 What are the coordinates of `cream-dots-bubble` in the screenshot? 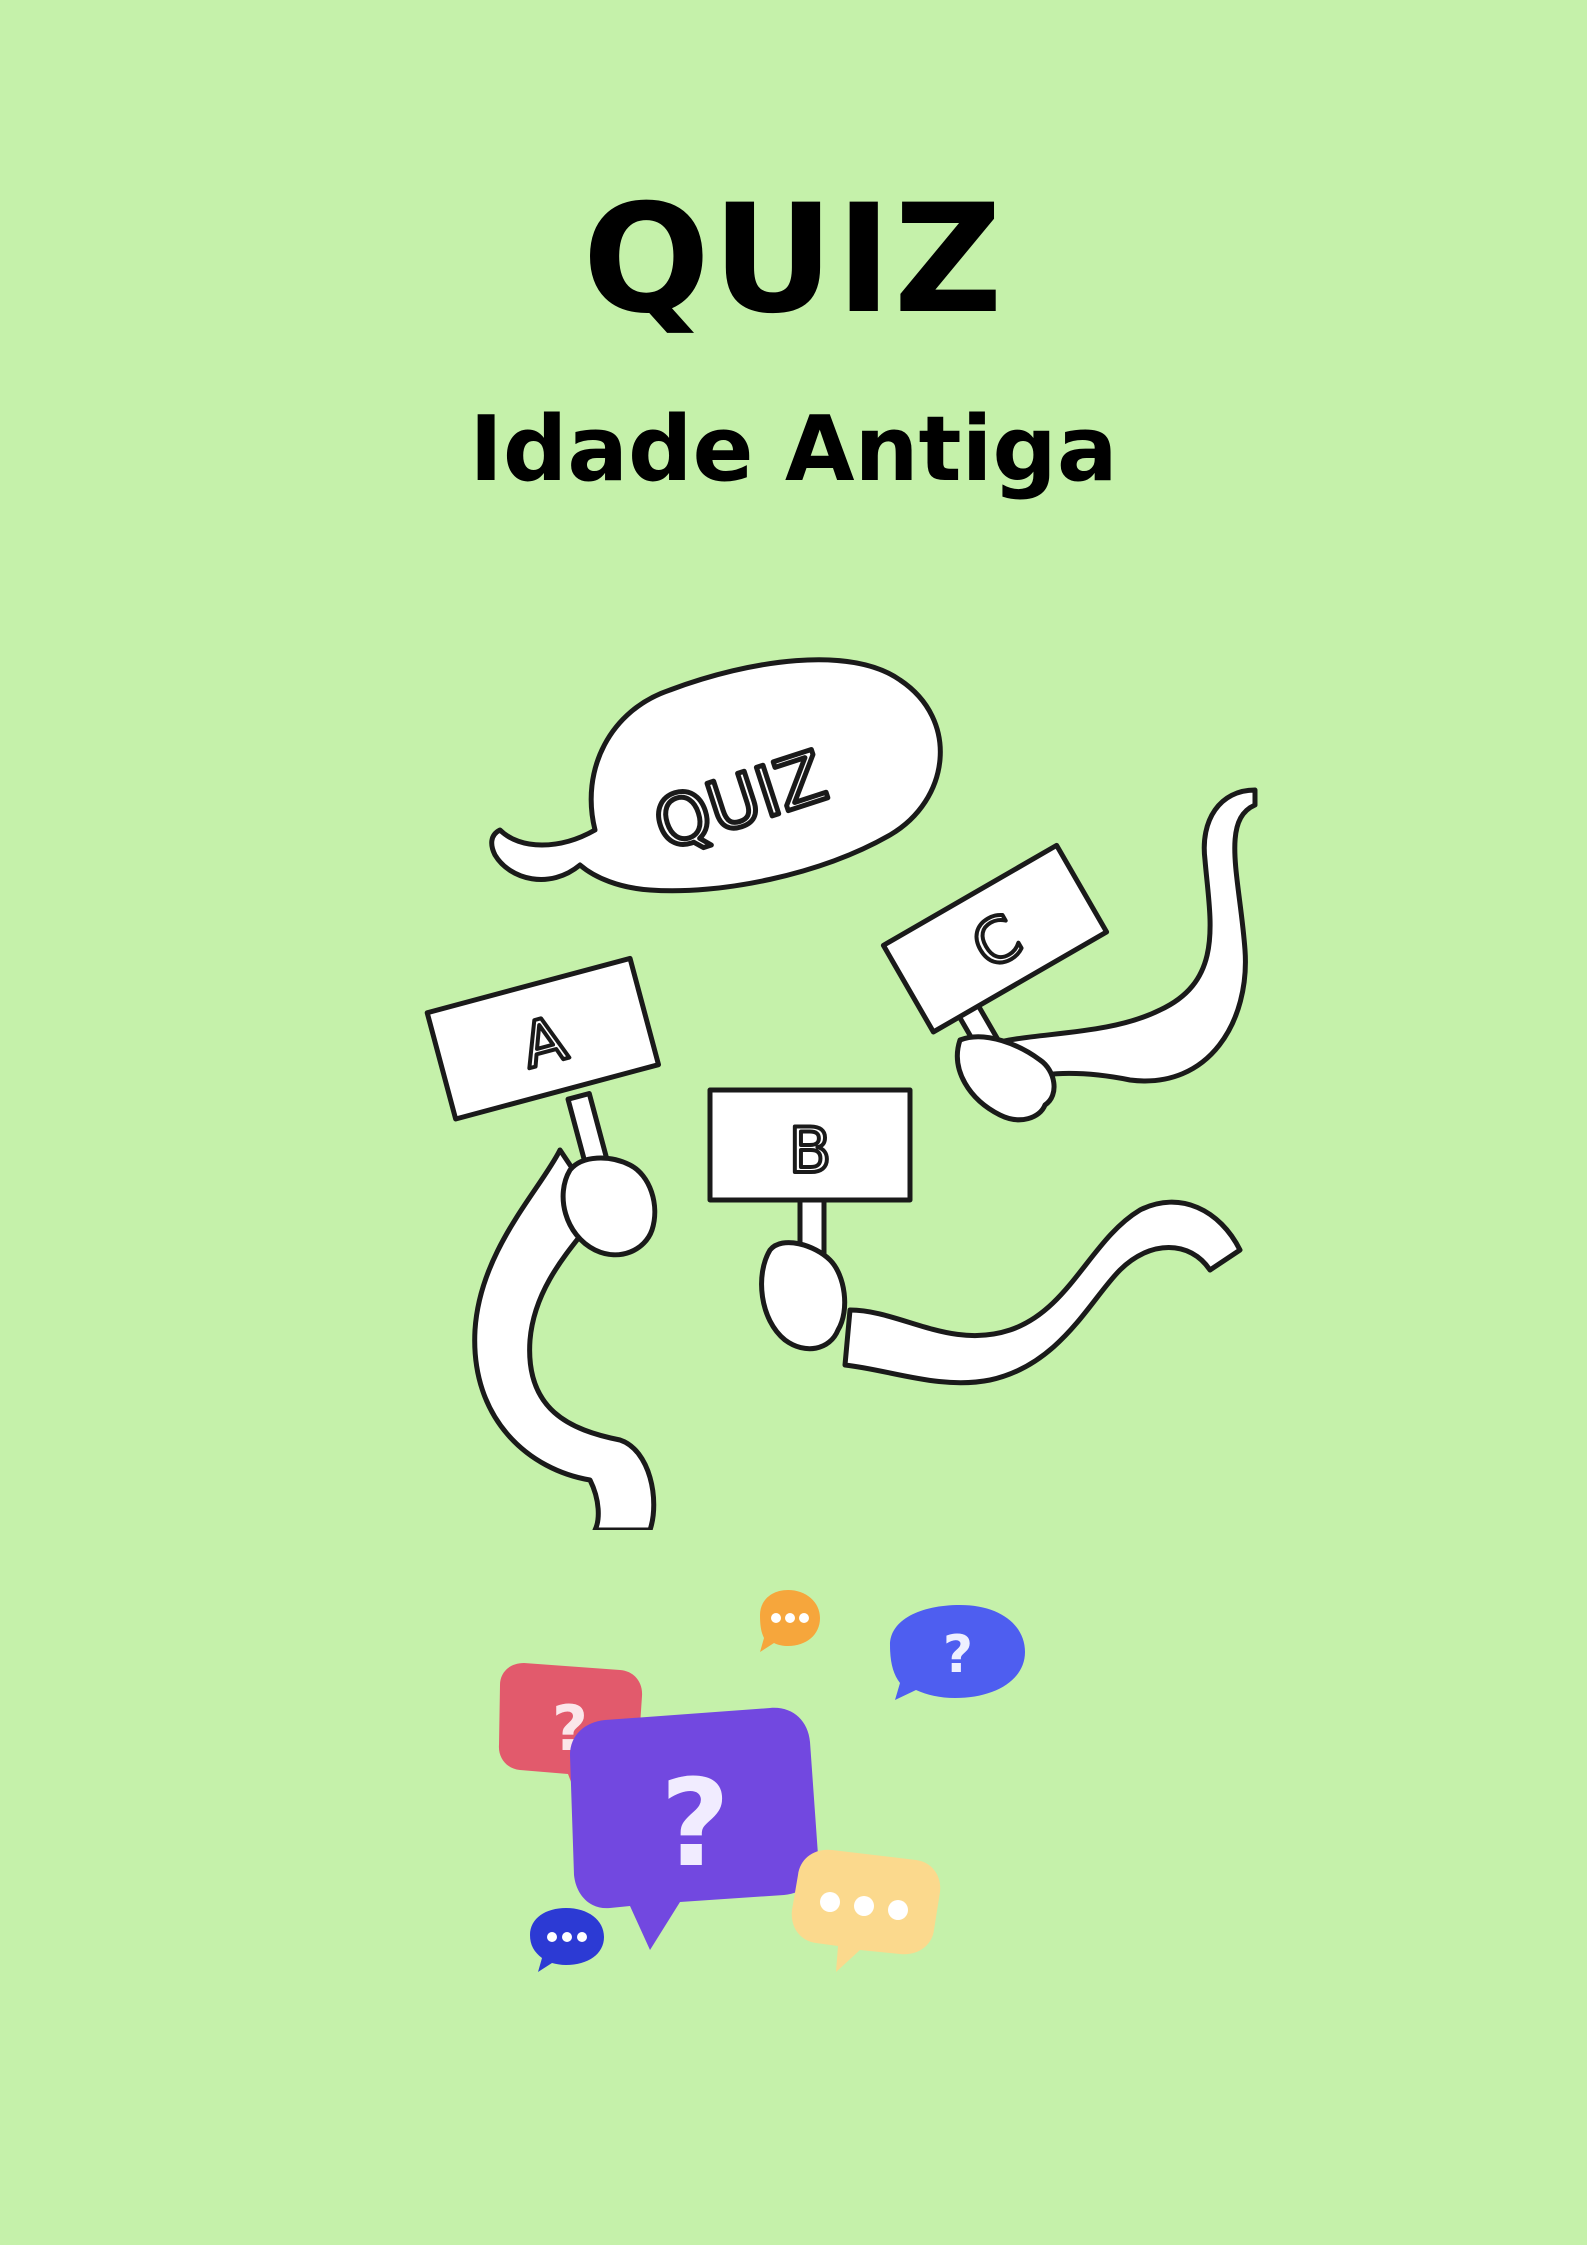 It's located at (866, 1910).